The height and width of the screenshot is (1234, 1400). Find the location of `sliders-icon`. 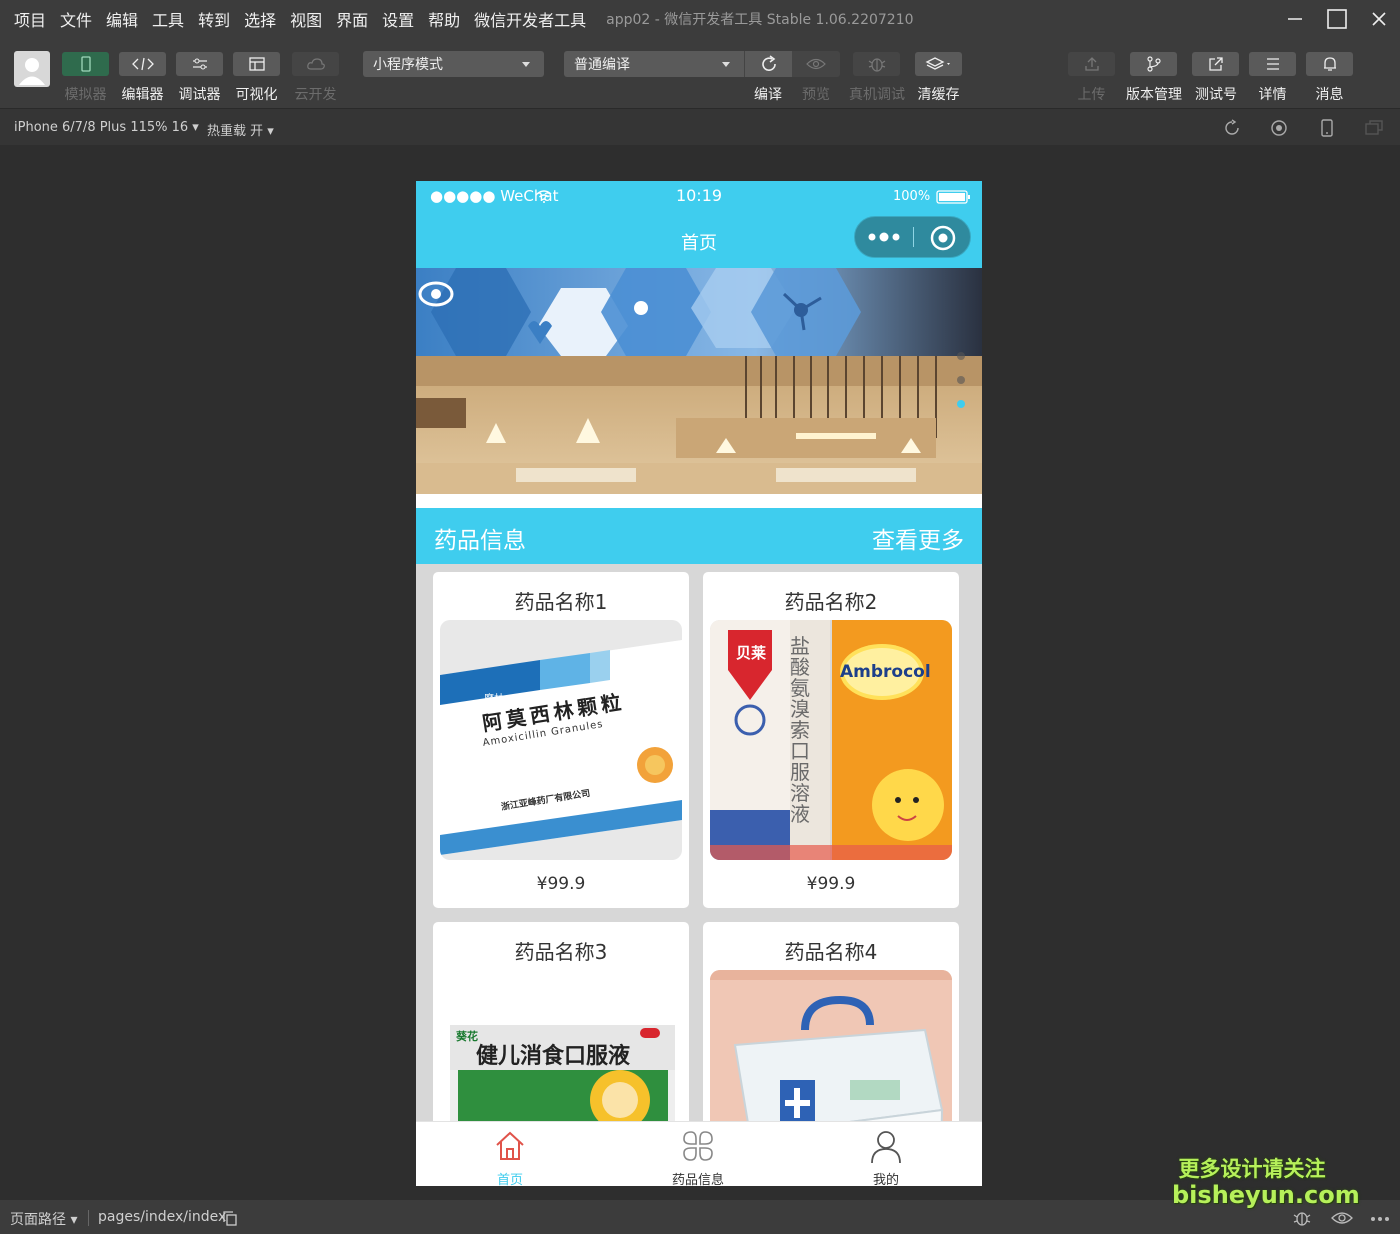

sliders-icon is located at coordinates (199, 64).